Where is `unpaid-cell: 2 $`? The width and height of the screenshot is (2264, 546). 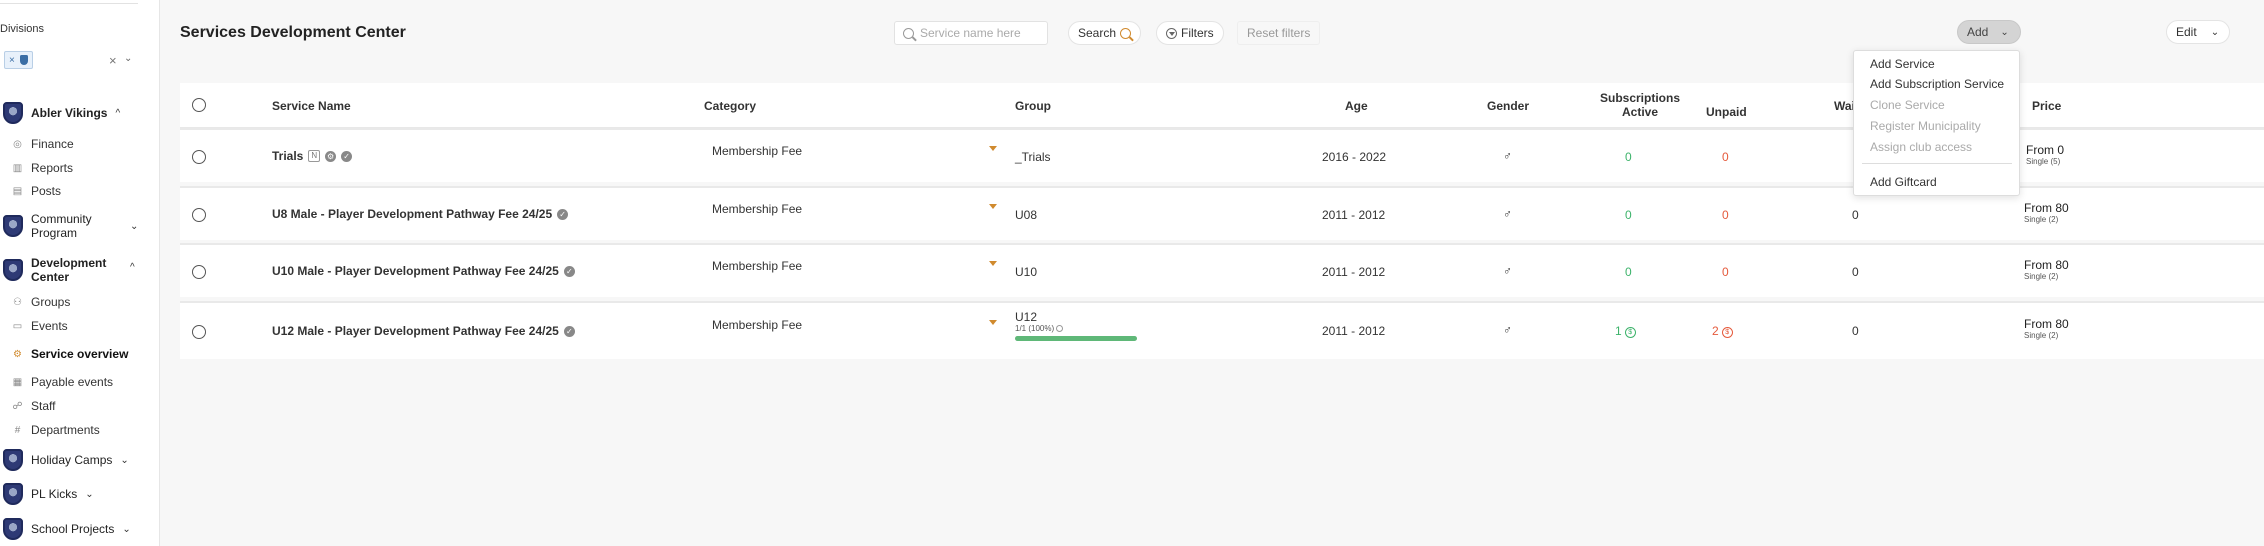 unpaid-cell: 2 $ is located at coordinates (1722, 331).